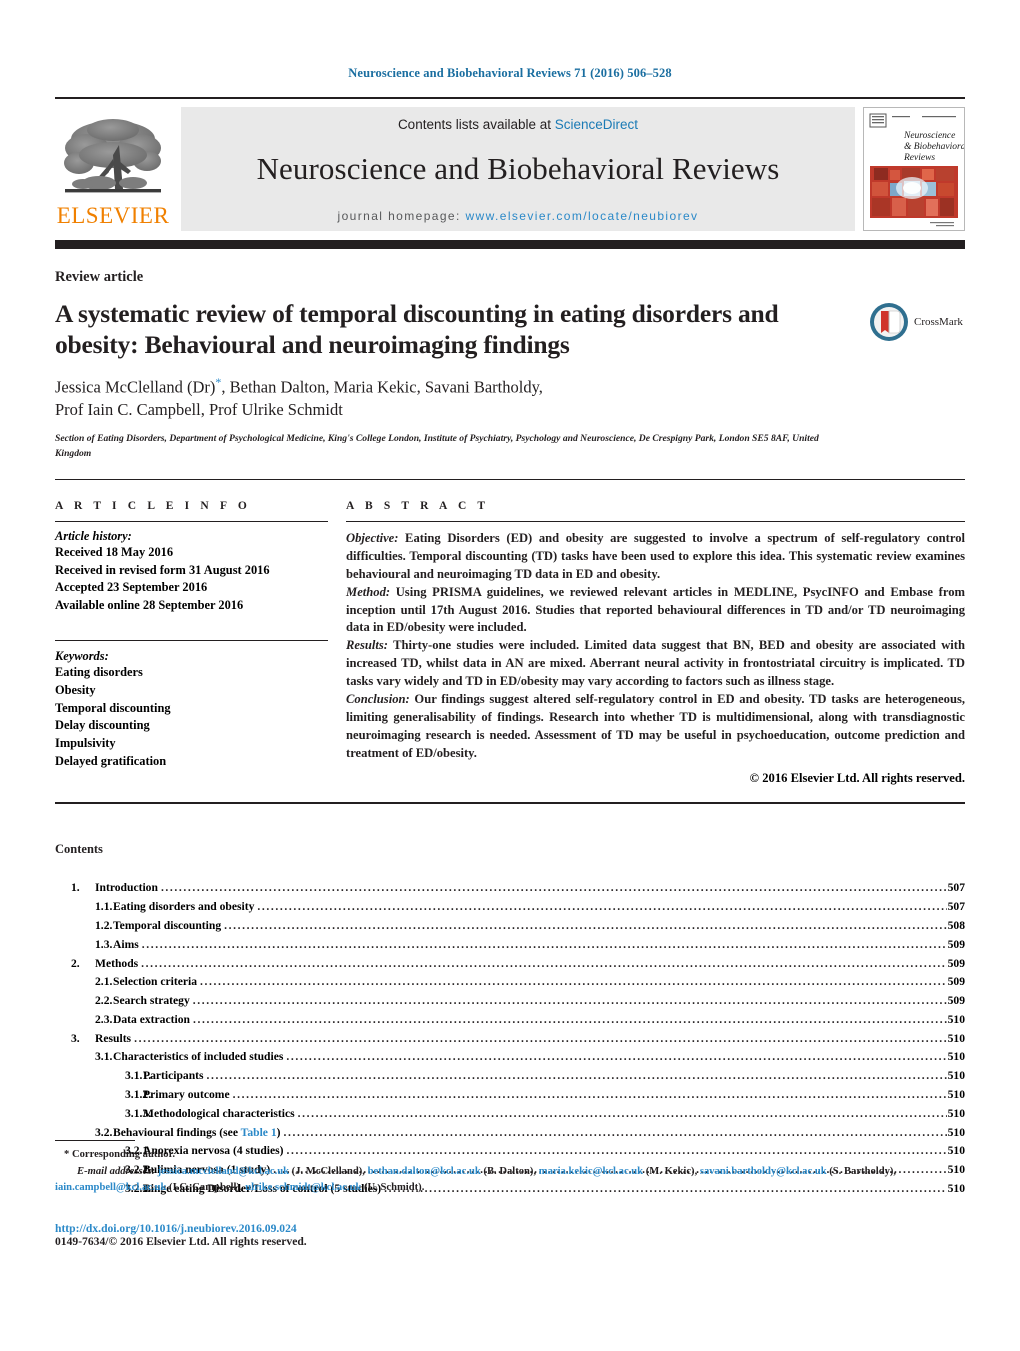  Describe the element at coordinates (917, 320) in the screenshot. I see `crossmark-badge: CrossMark` at that location.